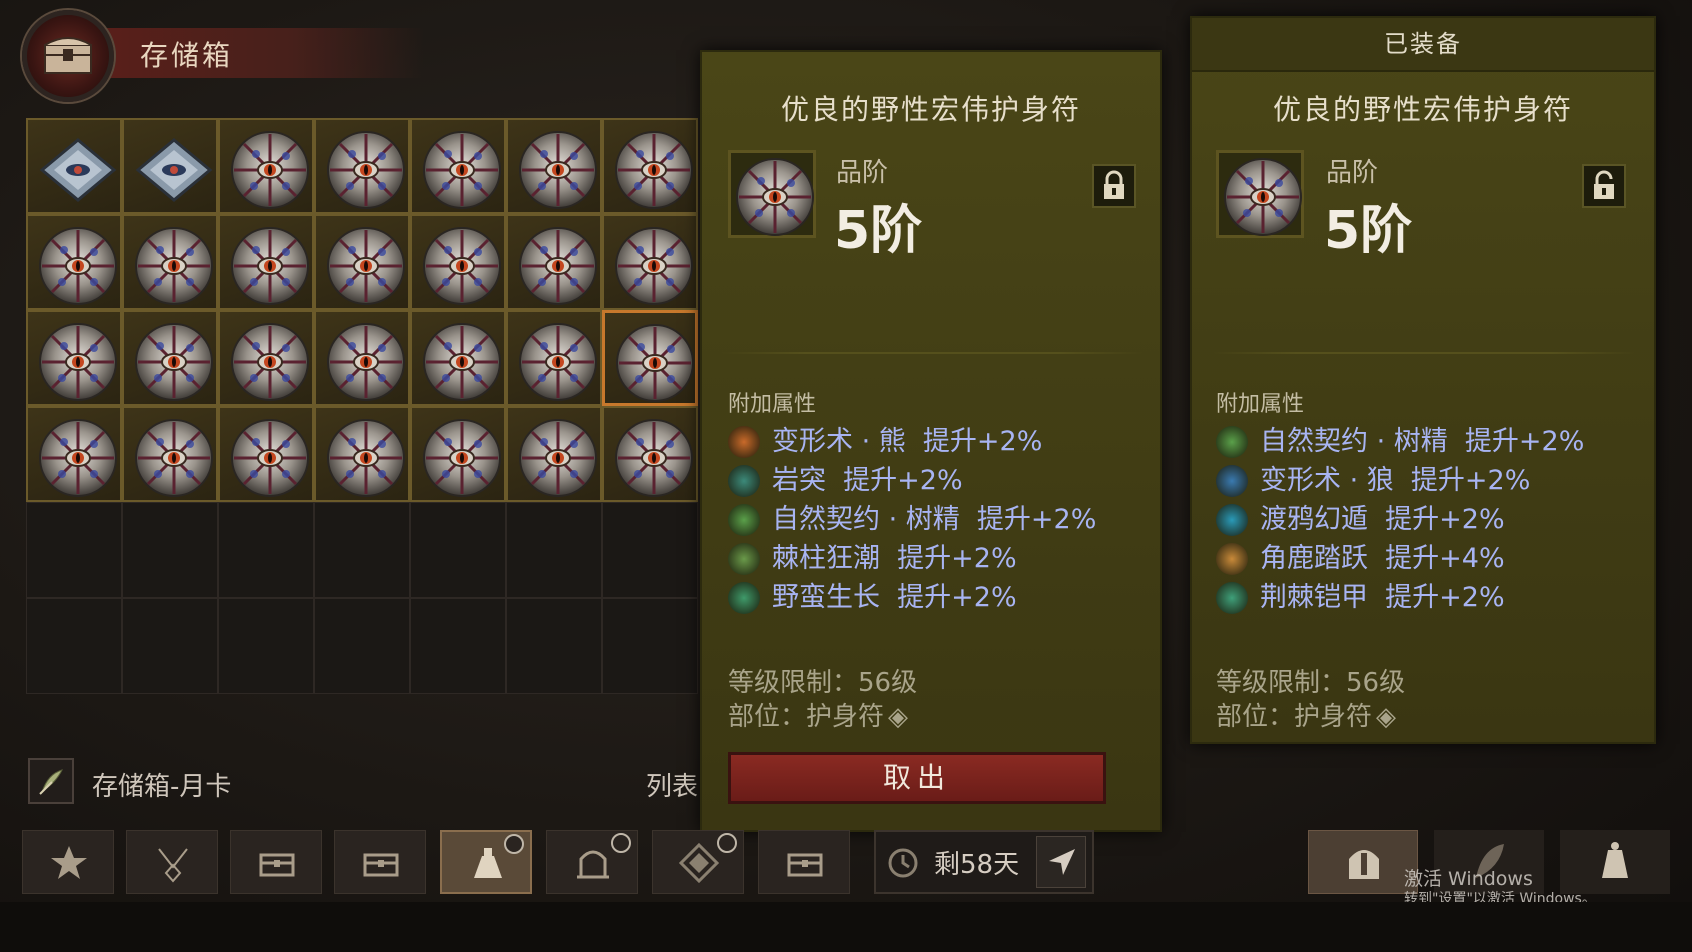 The height and width of the screenshot is (952, 1692). What do you see at coordinates (917, 778) in the screenshot?
I see `take-out-button: 取出` at bounding box center [917, 778].